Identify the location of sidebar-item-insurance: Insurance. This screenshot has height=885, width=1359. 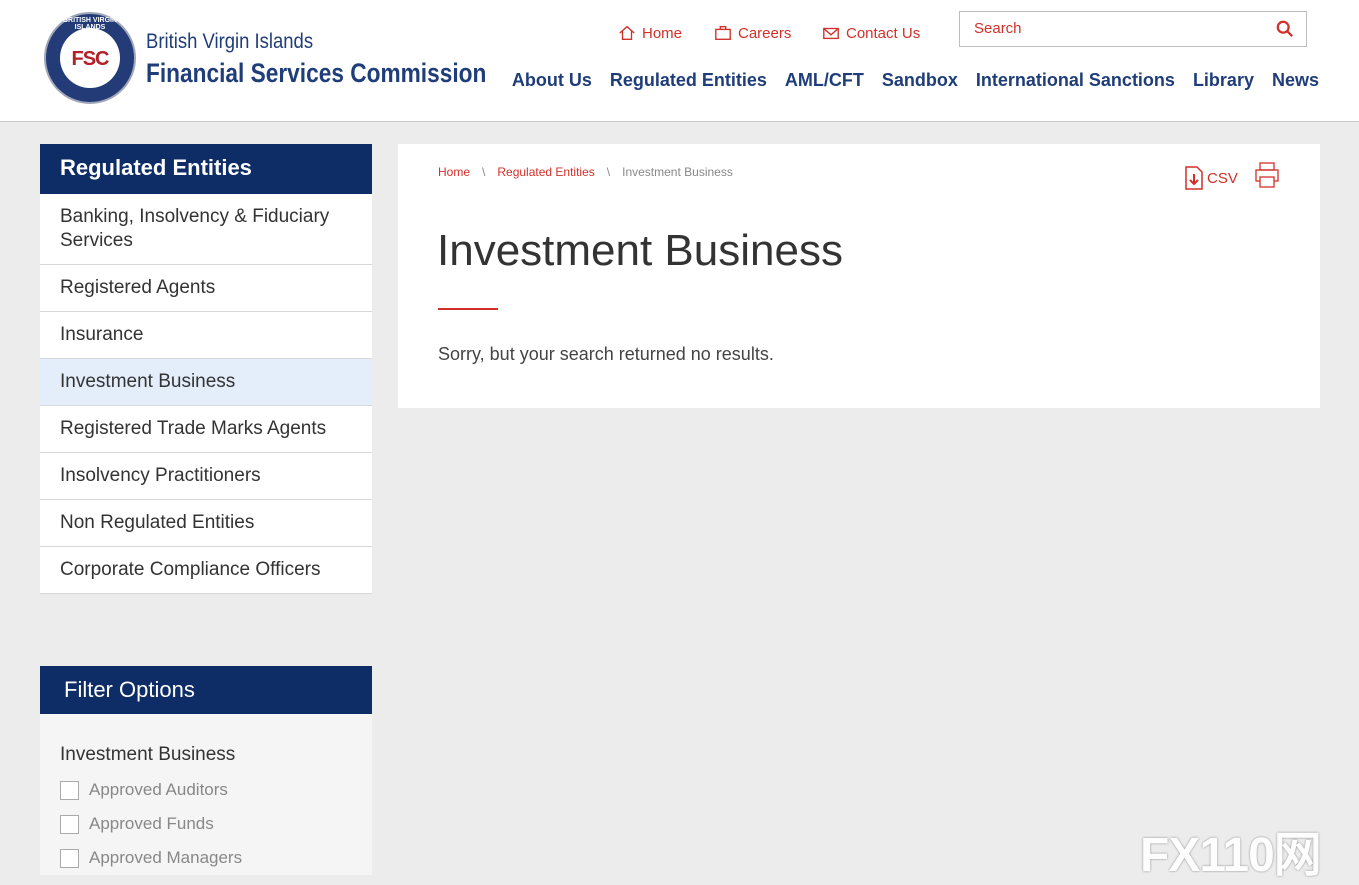
(206, 335).